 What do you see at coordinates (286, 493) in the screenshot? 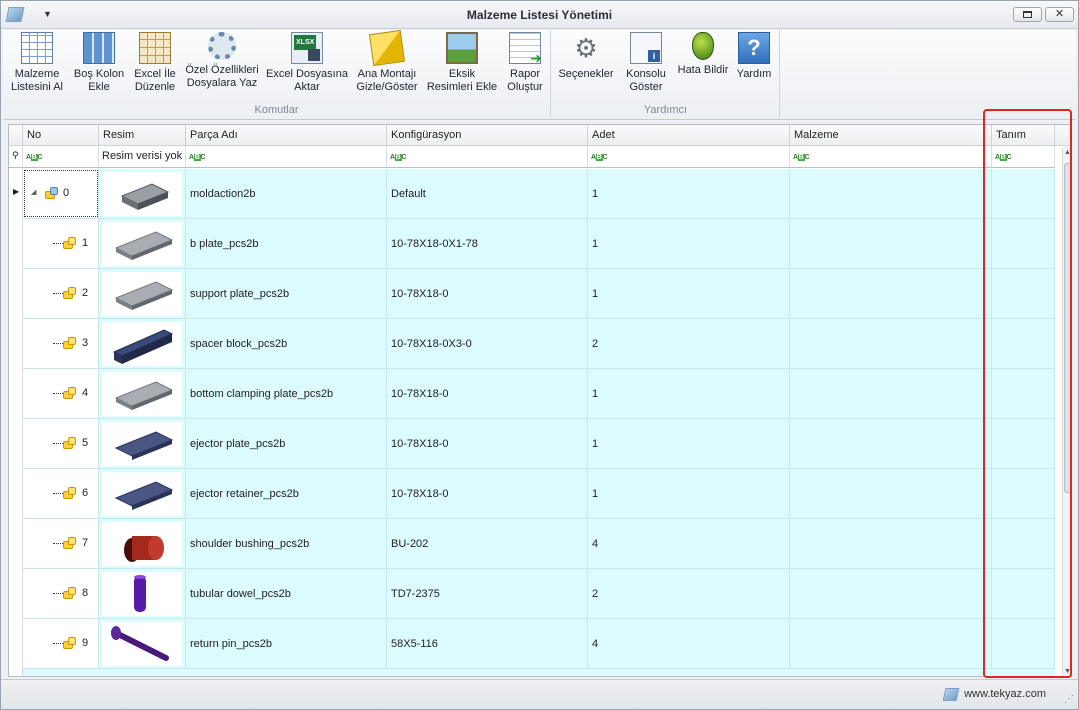
I see `cell-parca-adi: ejector retainer_pcs2b` at bounding box center [286, 493].